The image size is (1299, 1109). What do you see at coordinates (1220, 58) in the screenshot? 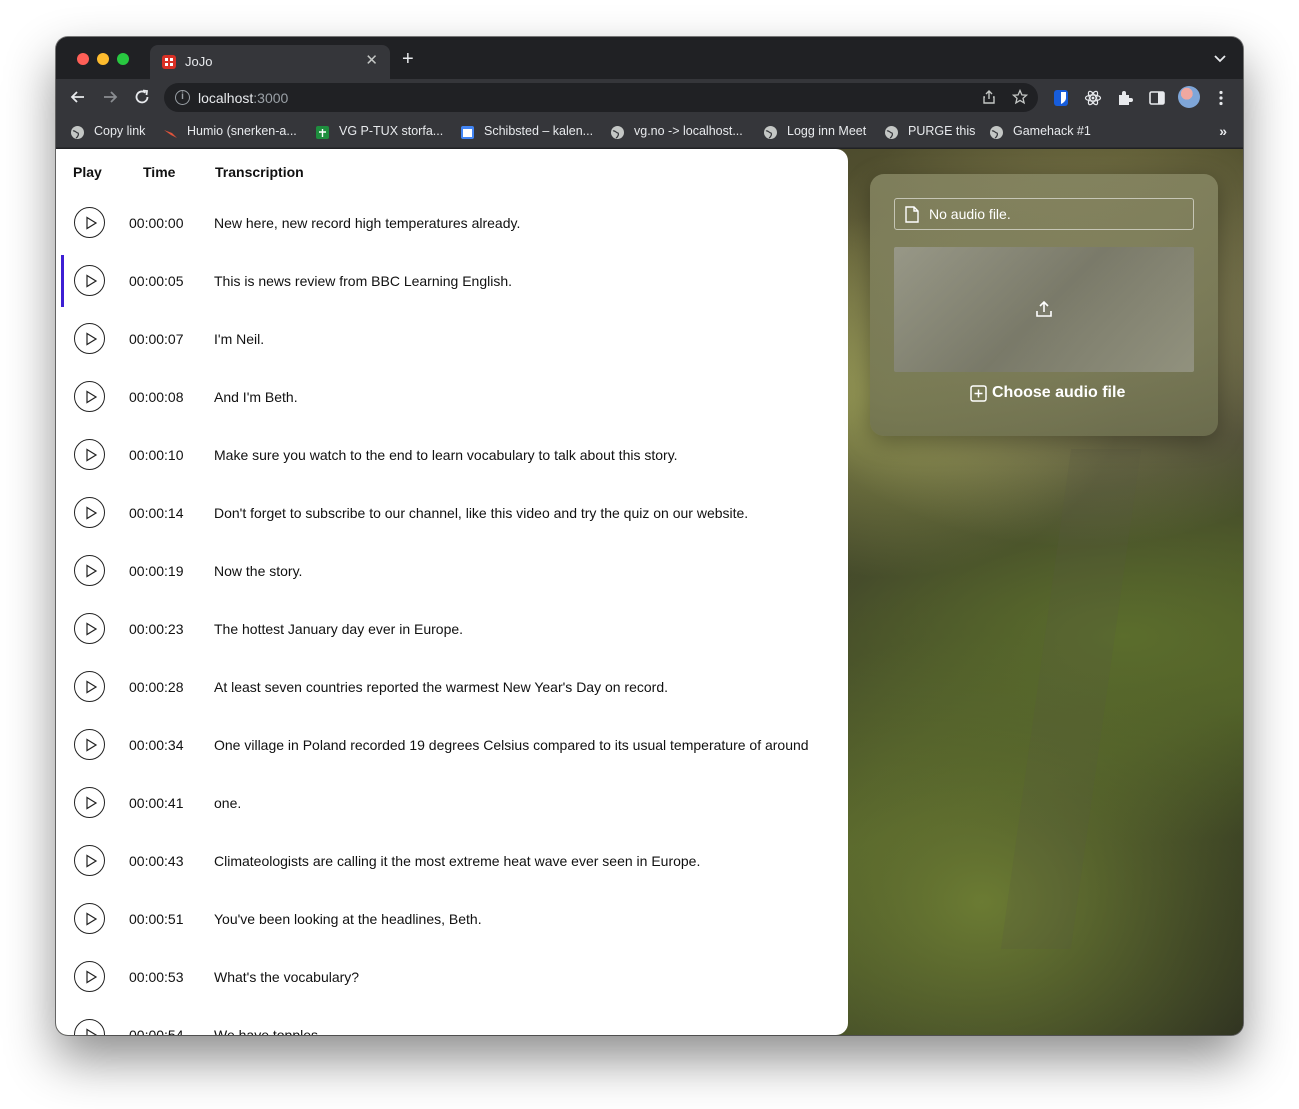
I see `chevron-down-icon` at bounding box center [1220, 58].